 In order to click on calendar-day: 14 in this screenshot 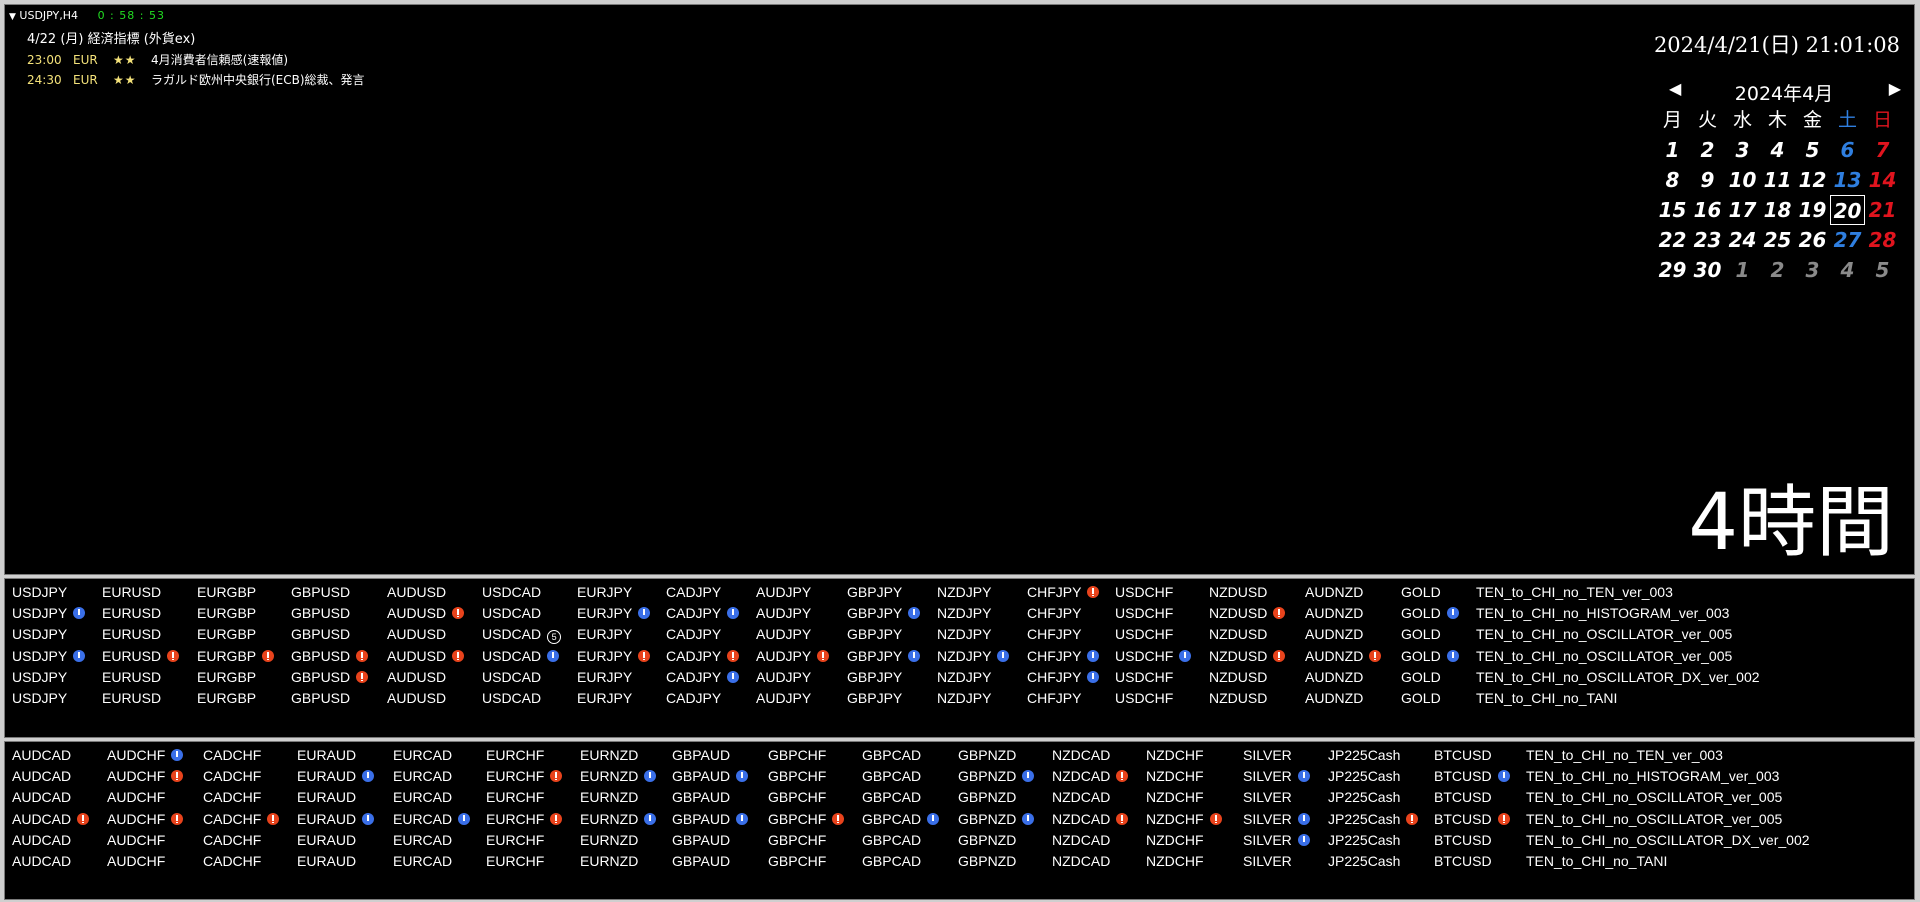, I will do `click(1882, 180)`.